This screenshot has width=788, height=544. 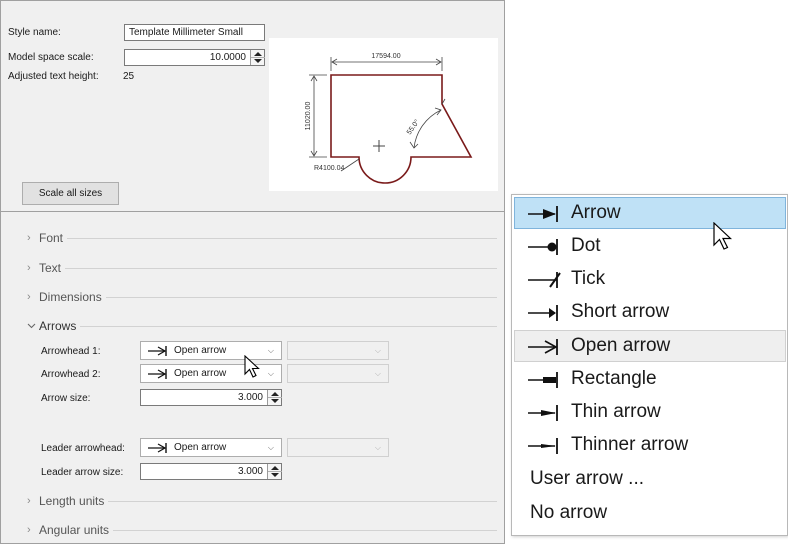 What do you see at coordinates (194, 32) in the screenshot?
I see `style-name-input: Template Millimeter Small` at bounding box center [194, 32].